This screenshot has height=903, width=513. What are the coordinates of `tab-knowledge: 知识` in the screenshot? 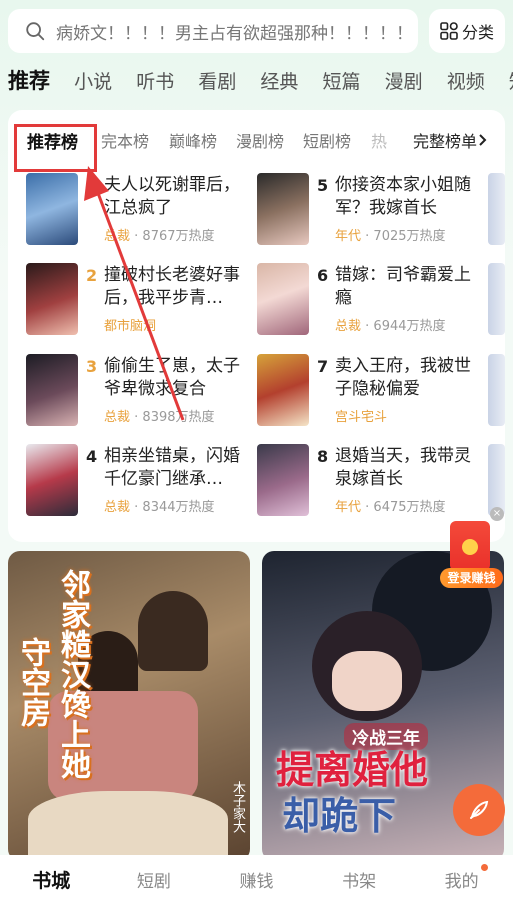 It's located at (511, 82).